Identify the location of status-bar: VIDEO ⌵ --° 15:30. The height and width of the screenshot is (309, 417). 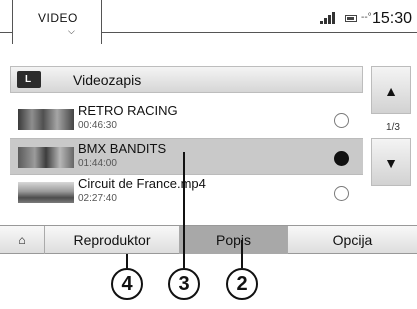
(208, 22).